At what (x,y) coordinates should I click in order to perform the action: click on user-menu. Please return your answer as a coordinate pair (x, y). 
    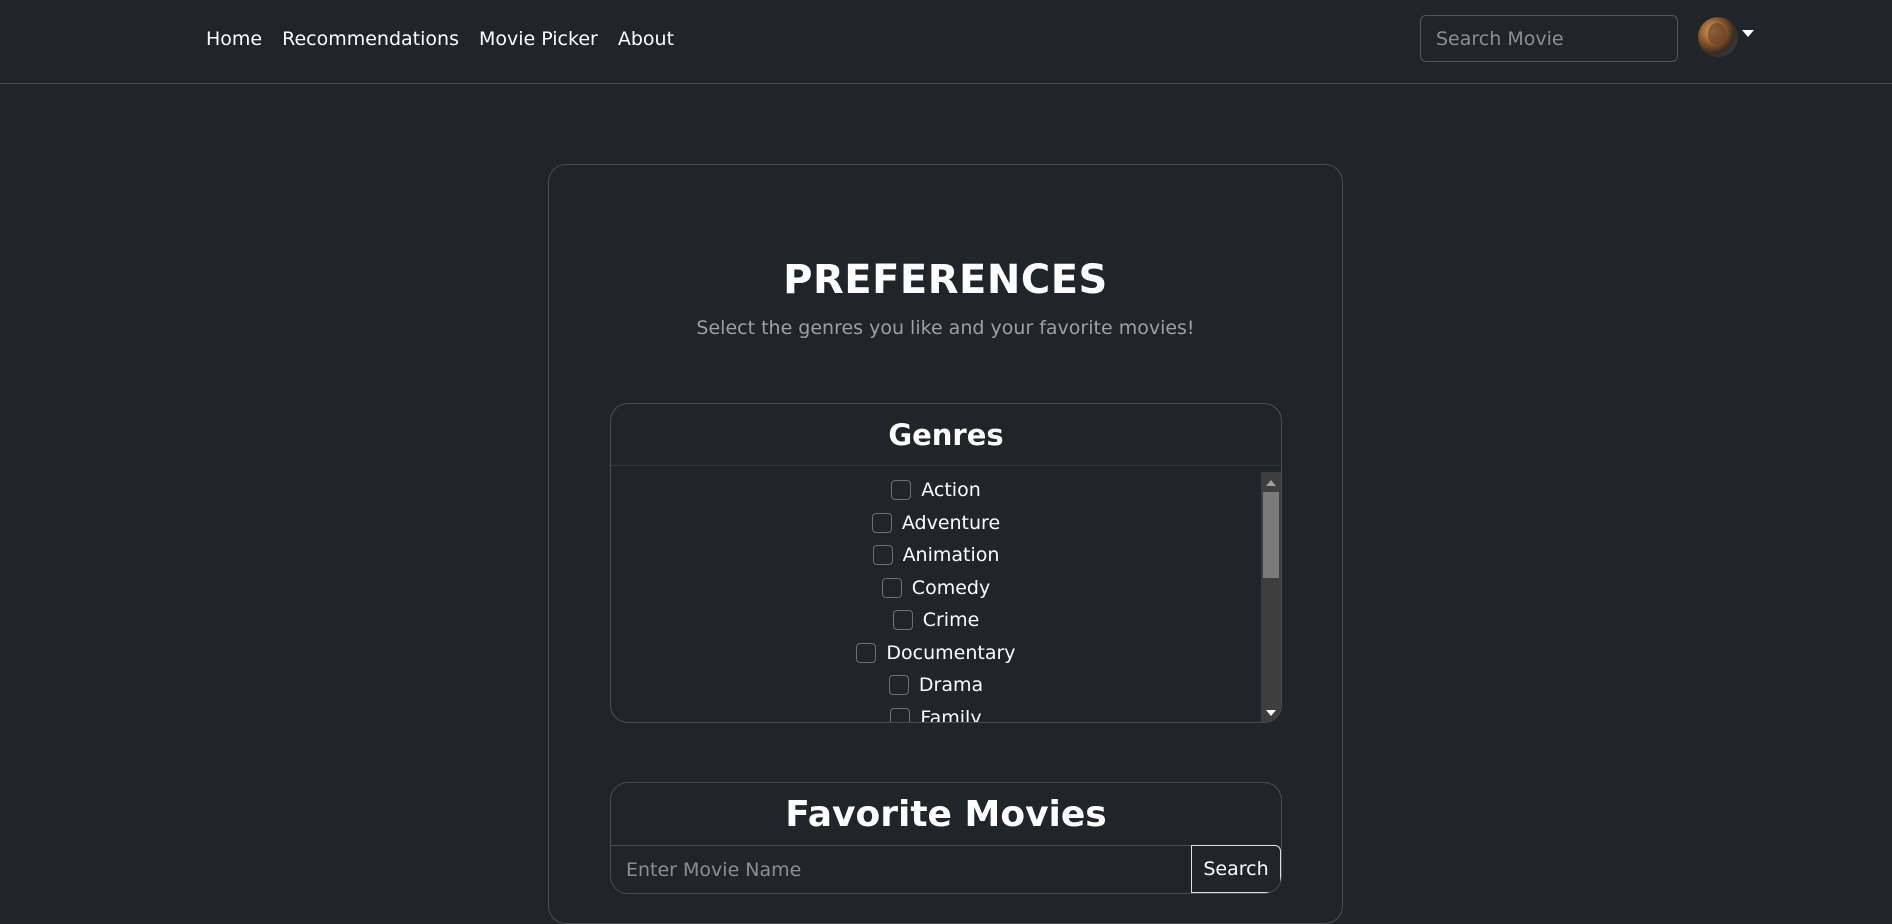
    Looking at the image, I should click on (1726, 37).